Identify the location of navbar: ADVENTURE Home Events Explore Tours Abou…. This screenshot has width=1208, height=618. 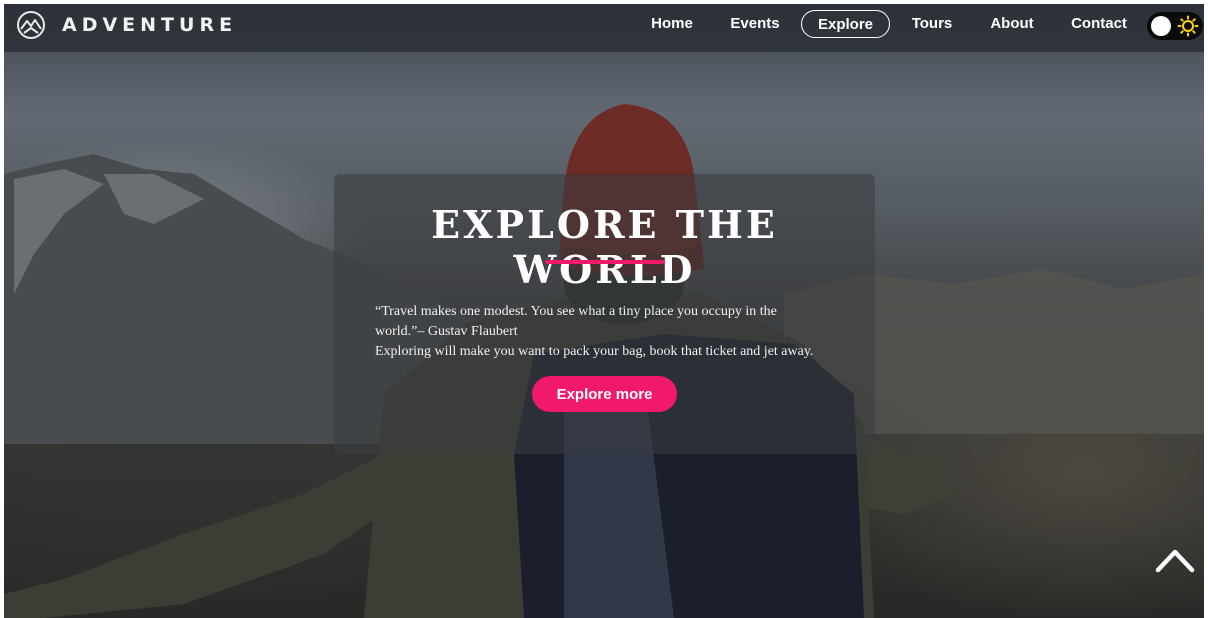
(604, 28).